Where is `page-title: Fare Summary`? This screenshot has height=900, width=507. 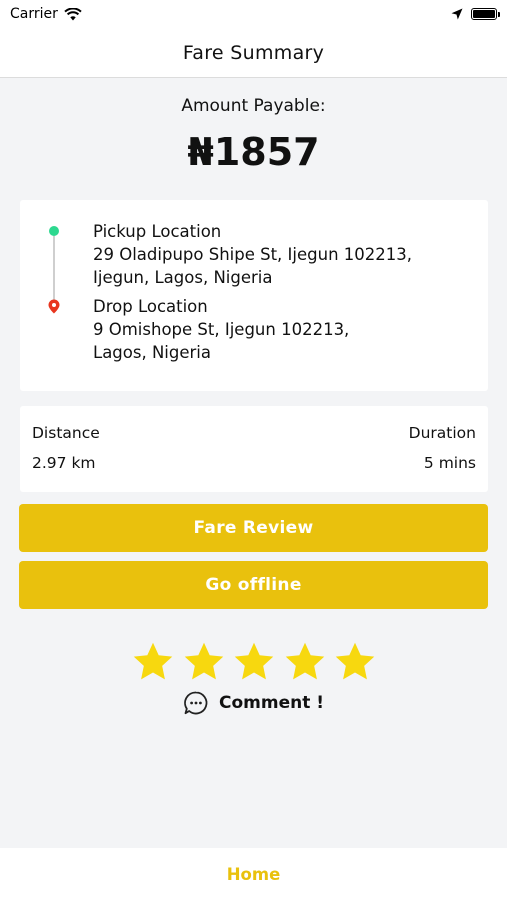
page-title: Fare Summary is located at coordinates (253, 52).